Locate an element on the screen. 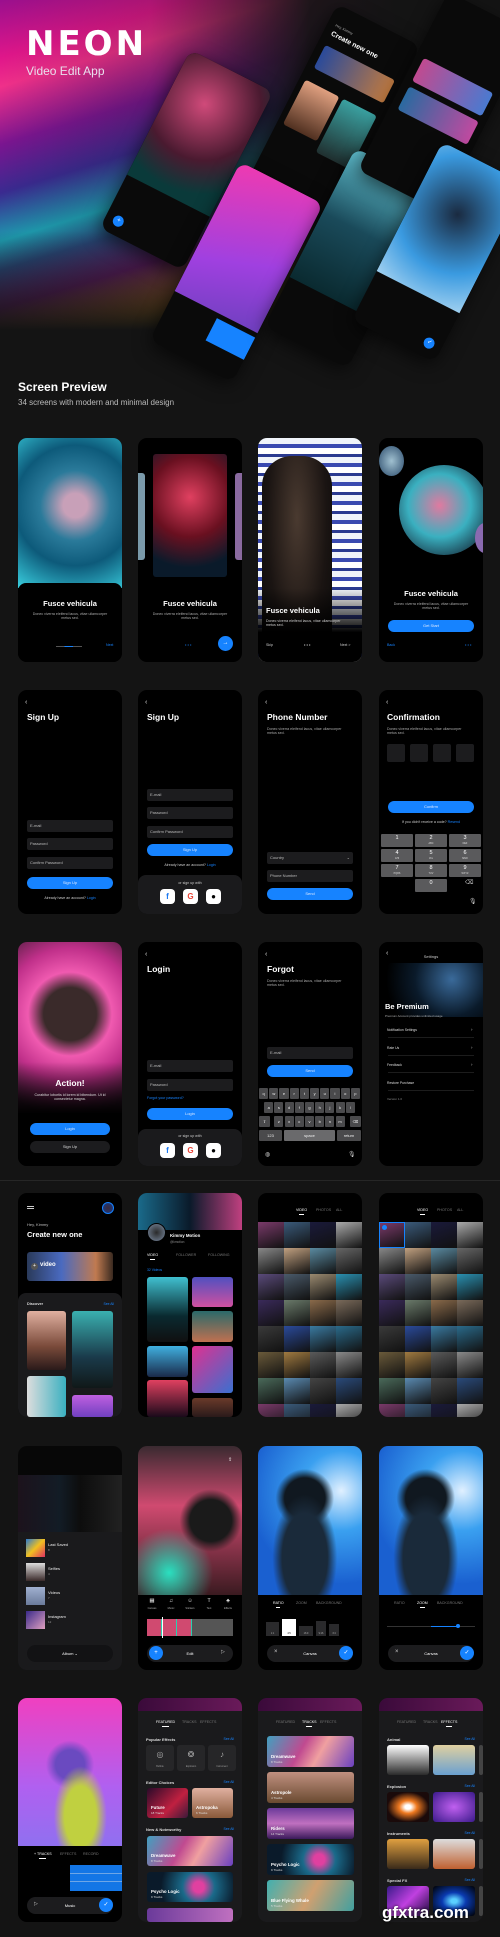 The image size is (500, 1937). keyboard-key: e is located at coordinates (284, 1093).